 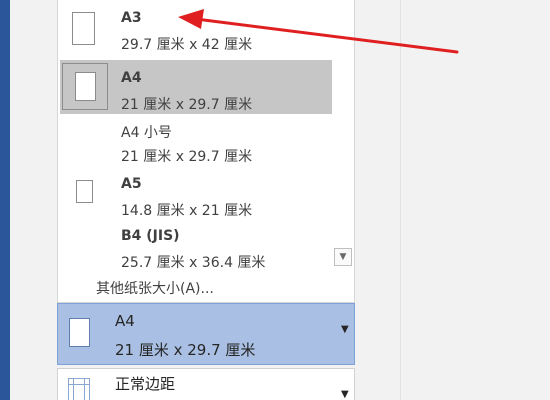 I want to click on size-name: A5, so click(x=131, y=184).